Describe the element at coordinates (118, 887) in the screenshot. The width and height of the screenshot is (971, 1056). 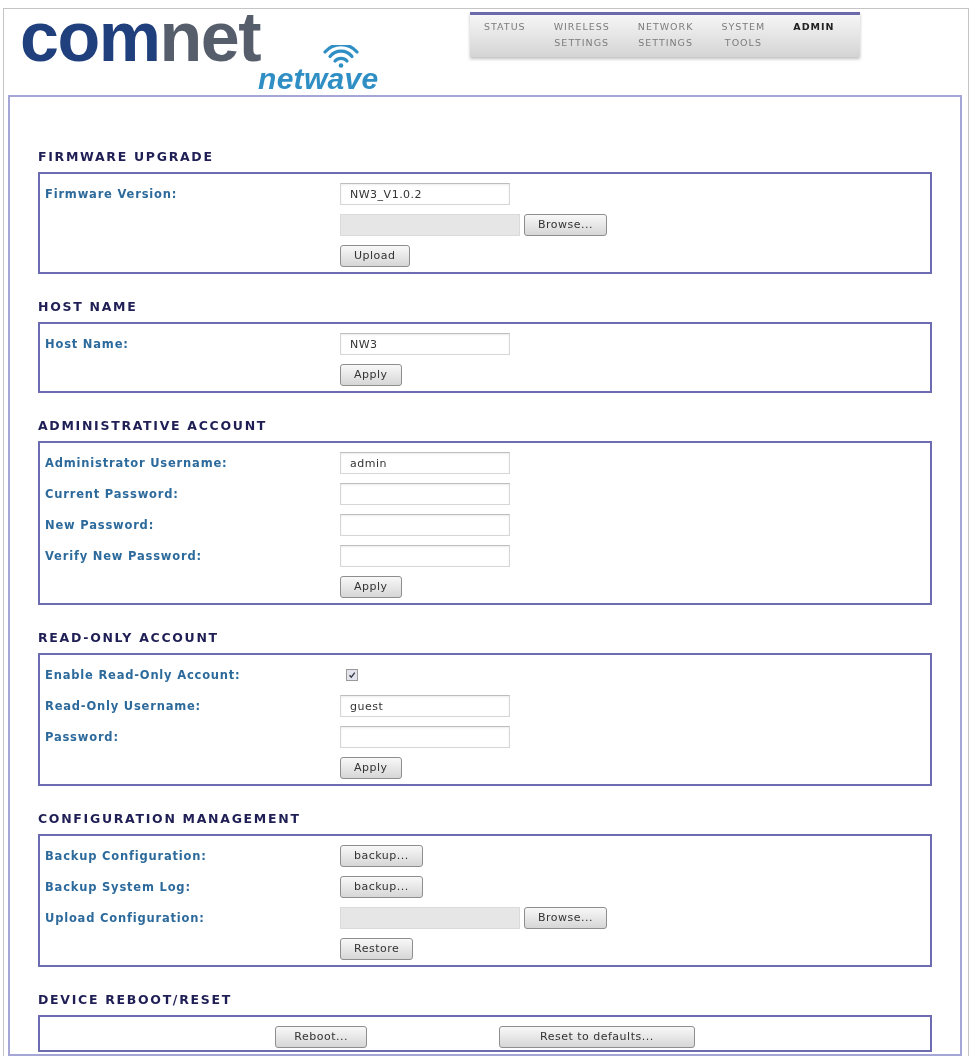
I see `field-label: Backup System Log:` at that location.